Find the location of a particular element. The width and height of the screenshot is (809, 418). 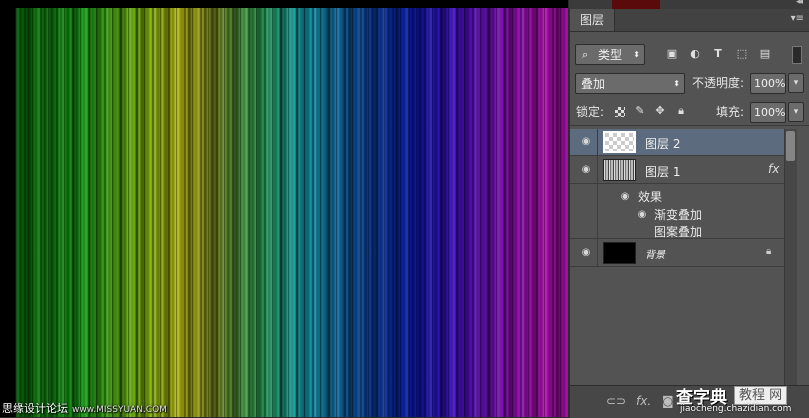

fill-input: 100% is located at coordinates (768, 112).